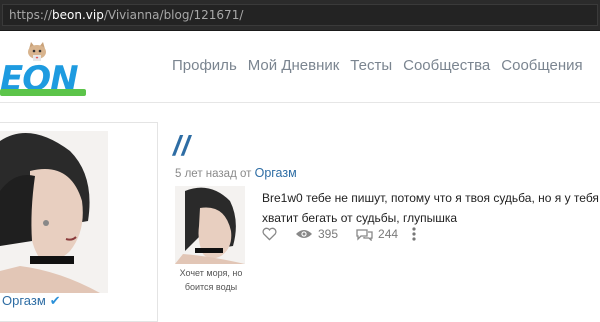 This screenshot has height=322, width=600. I want to click on nav-communities: Сообщества, so click(446, 65).